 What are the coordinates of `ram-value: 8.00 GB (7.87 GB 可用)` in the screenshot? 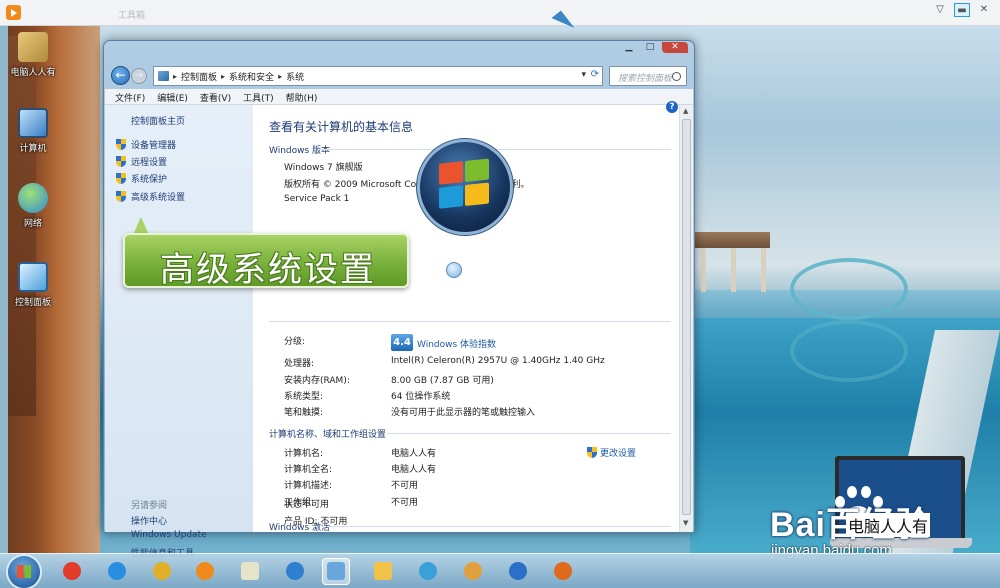 It's located at (442, 381).